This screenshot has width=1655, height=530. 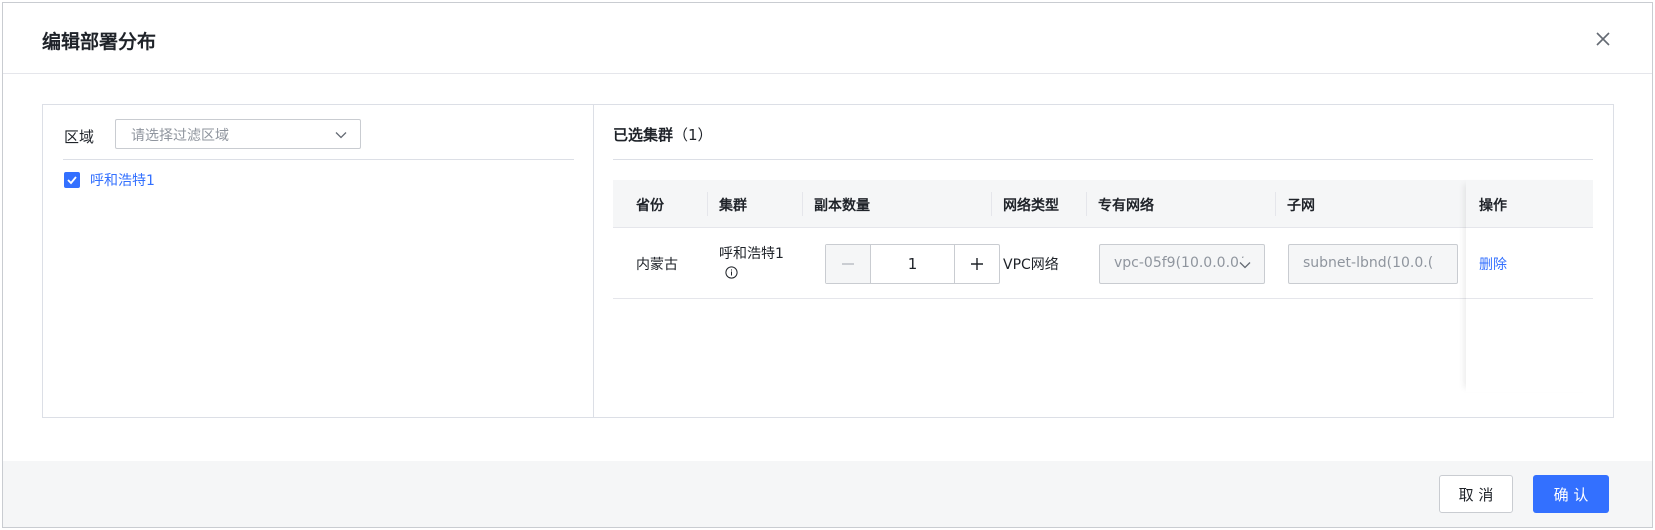 I want to click on actions-column: 操作 删除, so click(x=1529, y=286).